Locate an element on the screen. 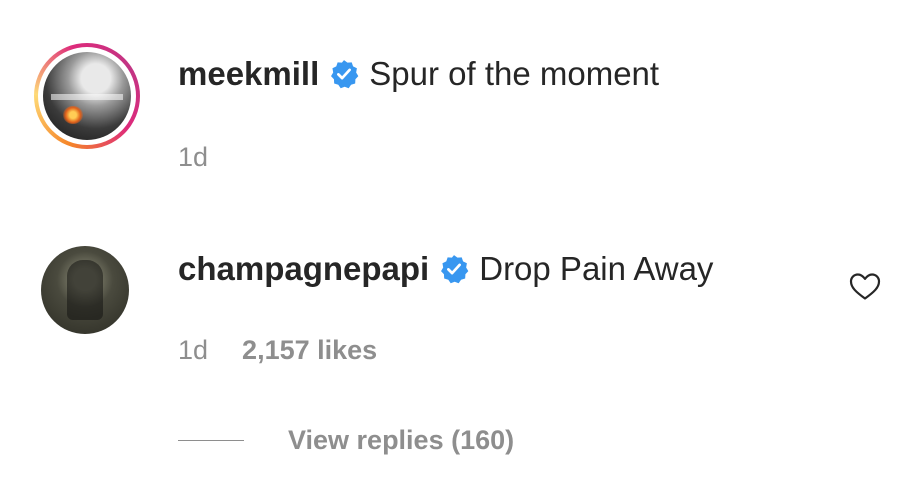 The height and width of the screenshot is (503, 910). replies-divider is located at coordinates (211, 440).